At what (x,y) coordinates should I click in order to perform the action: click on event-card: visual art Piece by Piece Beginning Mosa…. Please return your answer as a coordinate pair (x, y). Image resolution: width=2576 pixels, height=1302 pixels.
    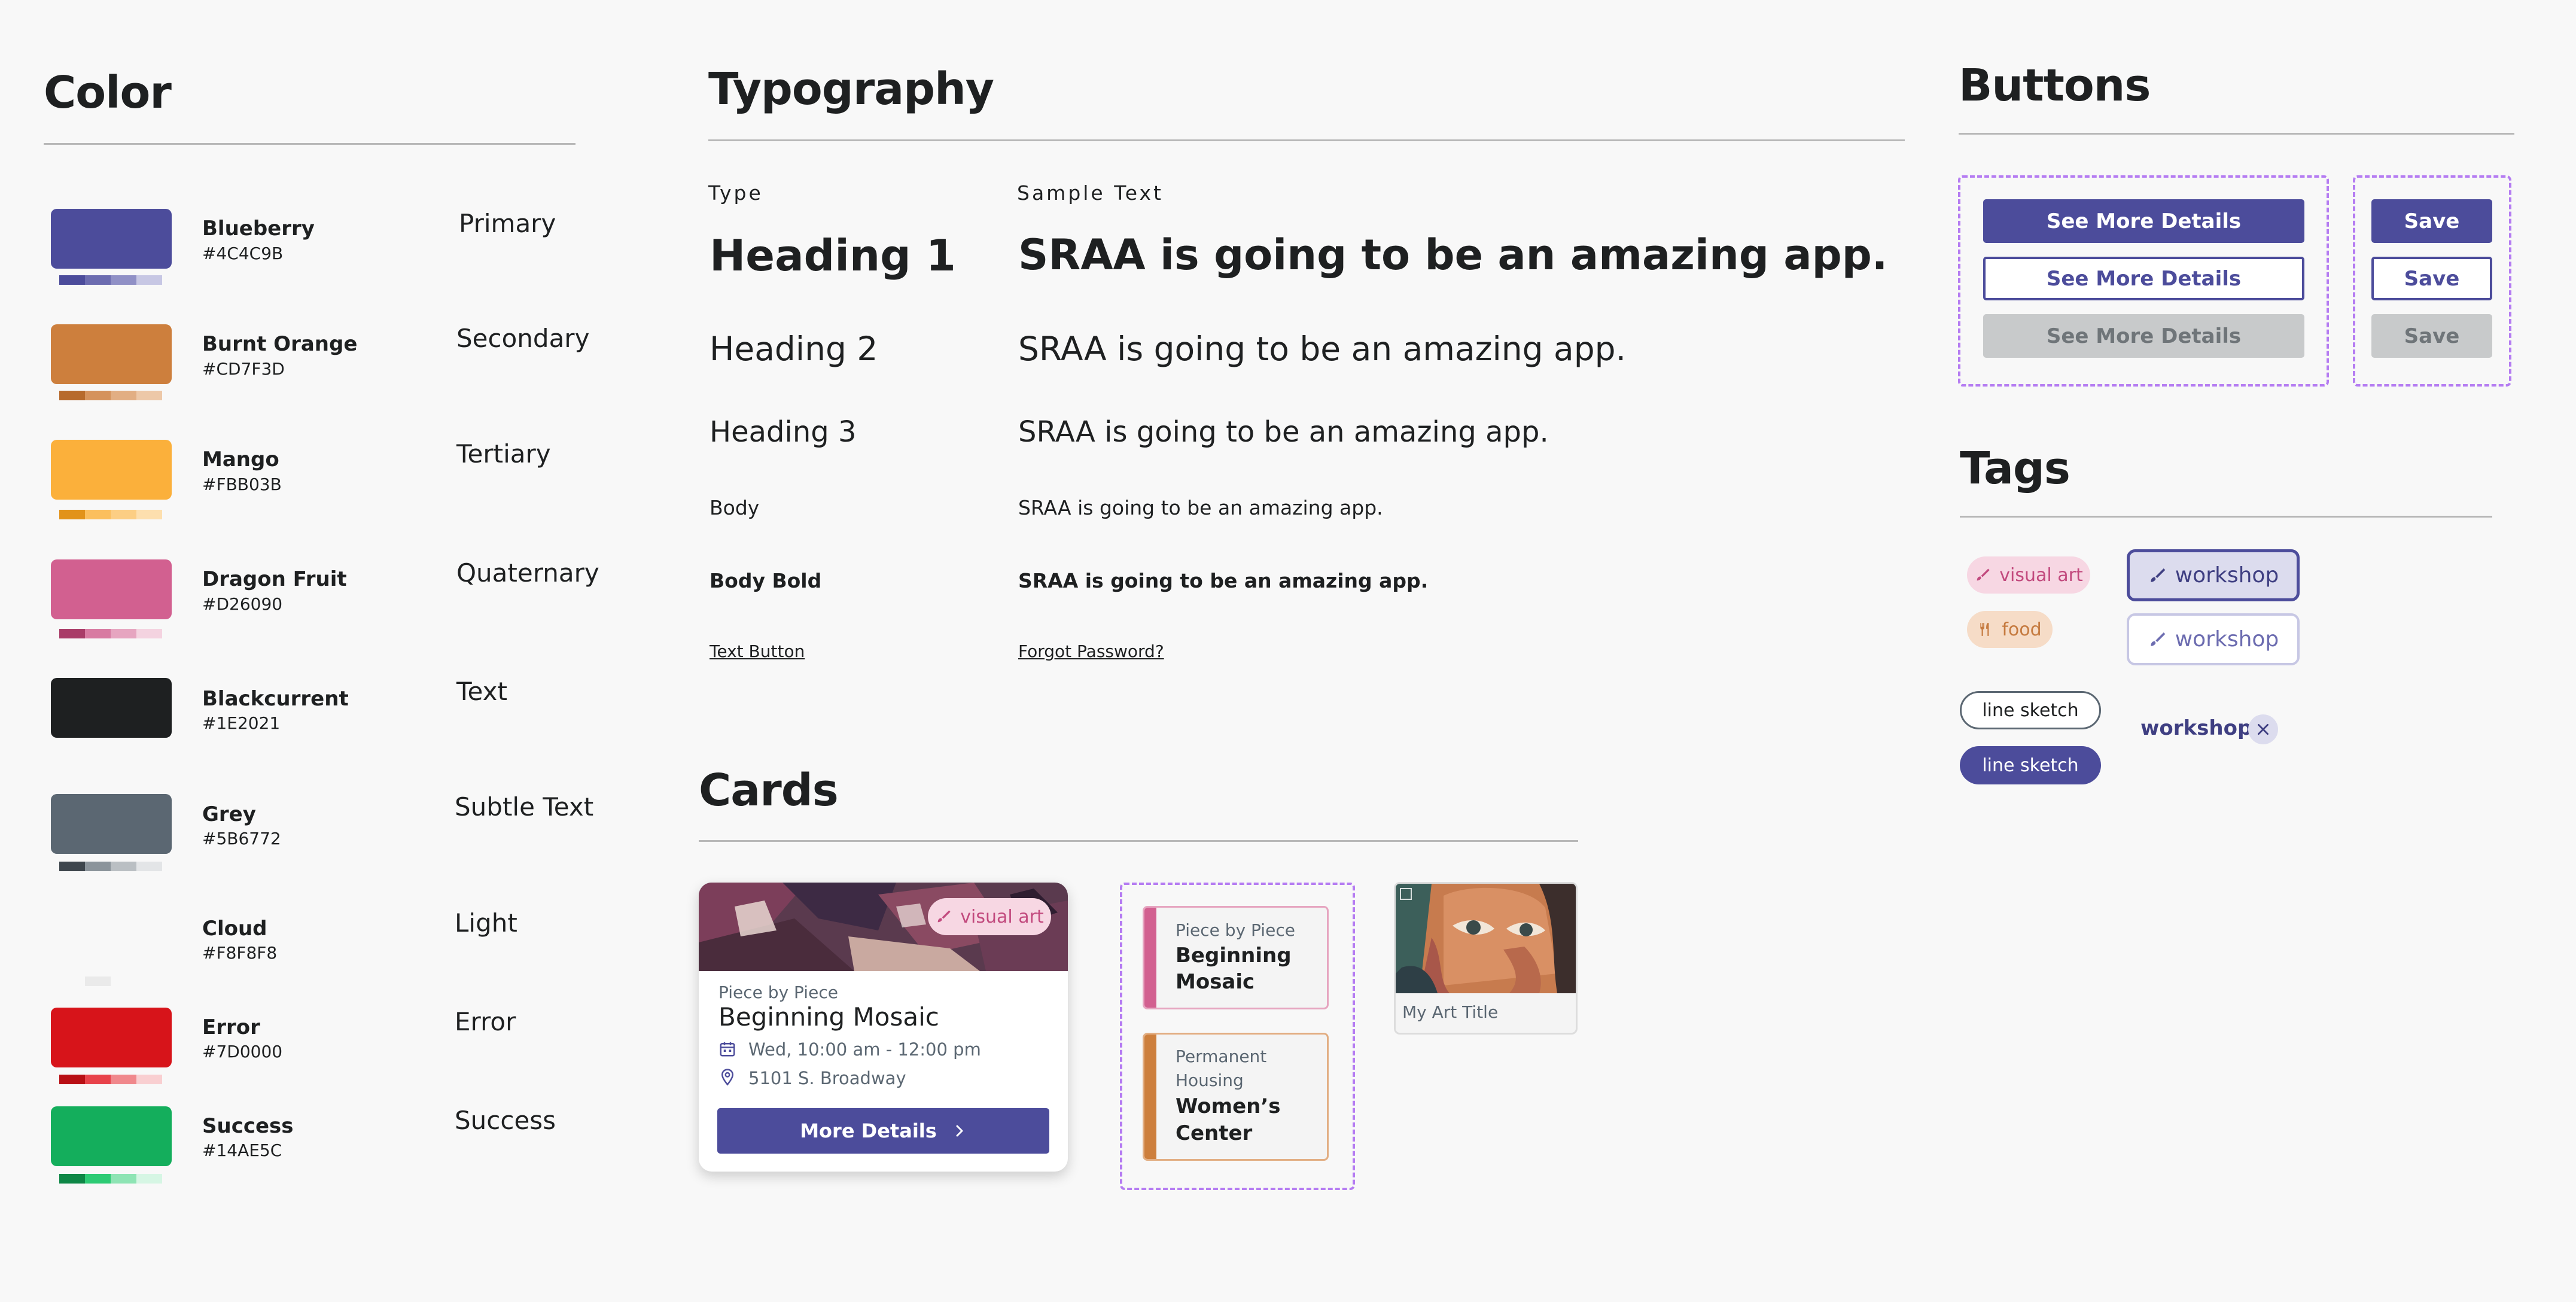
    Looking at the image, I should click on (883, 1027).